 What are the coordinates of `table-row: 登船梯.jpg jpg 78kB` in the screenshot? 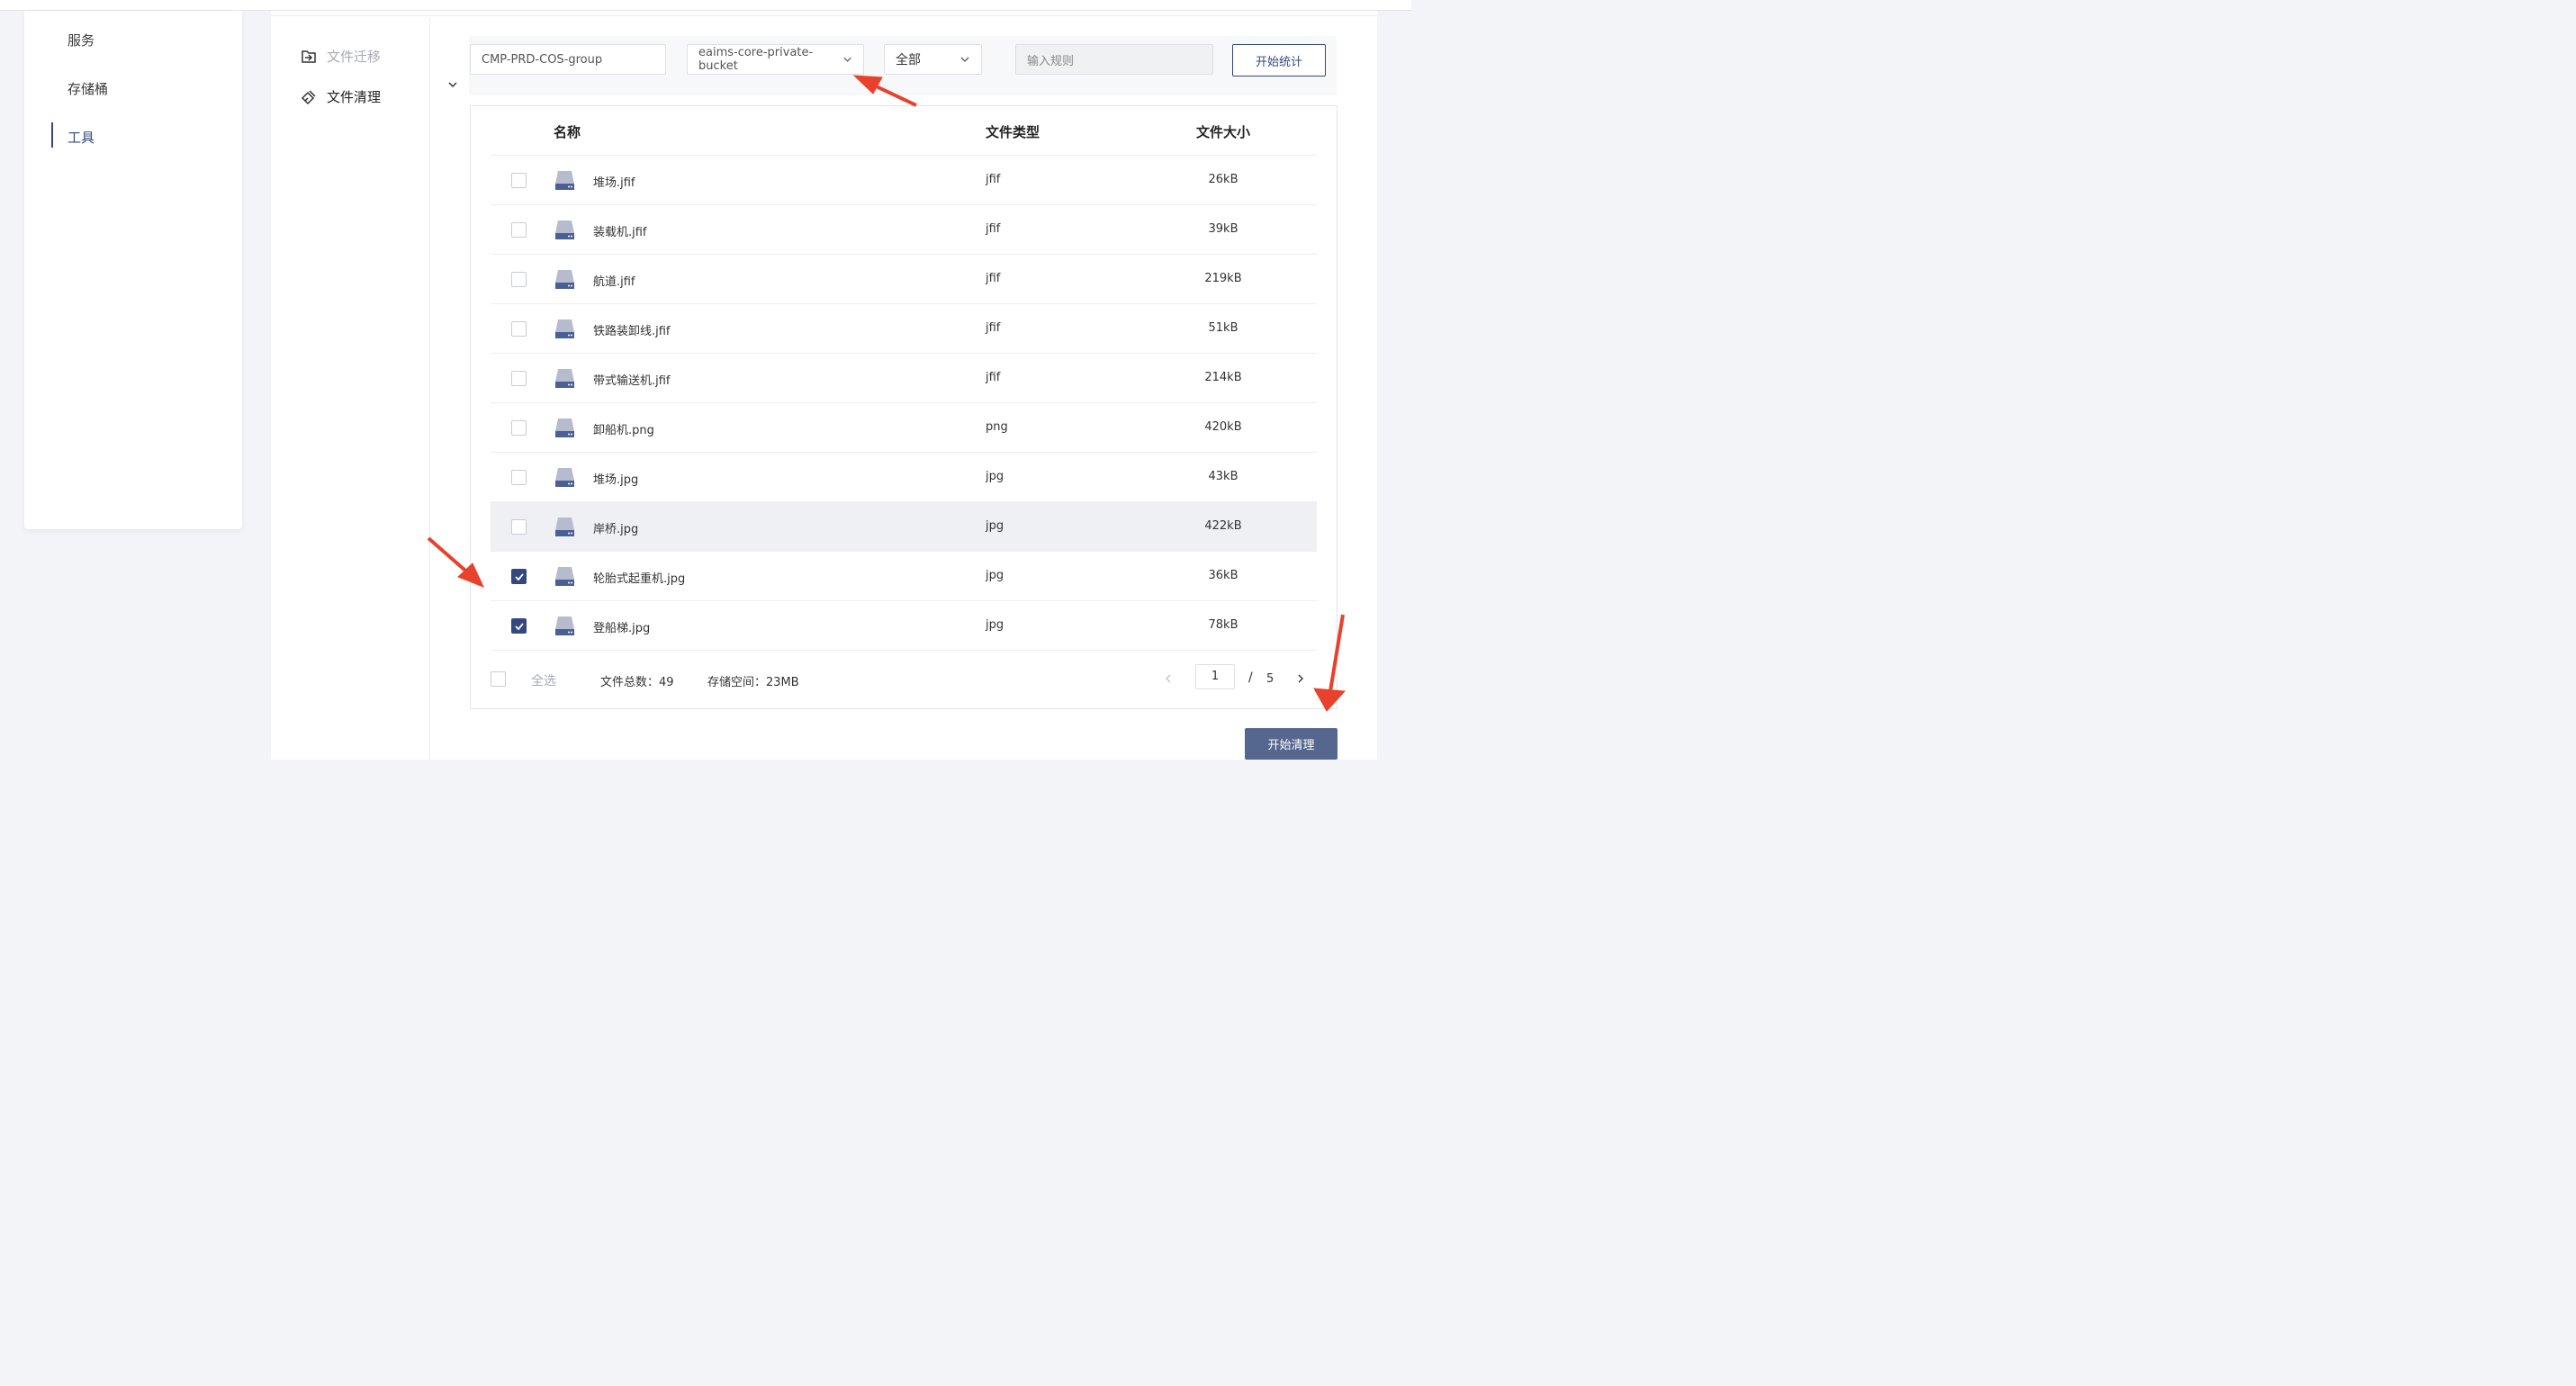 It's located at (904, 626).